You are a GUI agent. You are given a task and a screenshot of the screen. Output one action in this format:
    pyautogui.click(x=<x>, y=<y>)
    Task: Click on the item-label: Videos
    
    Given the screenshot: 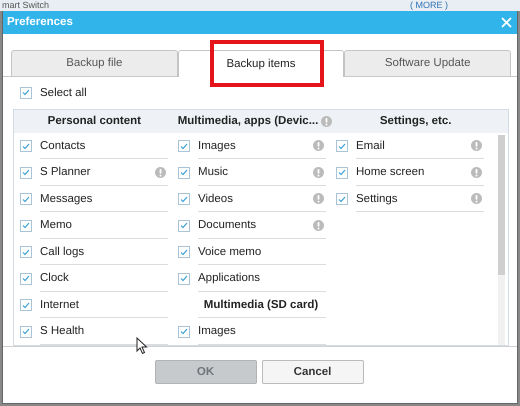 What is the action you would take?
    pyautogui.click(x=215, y=198)
    